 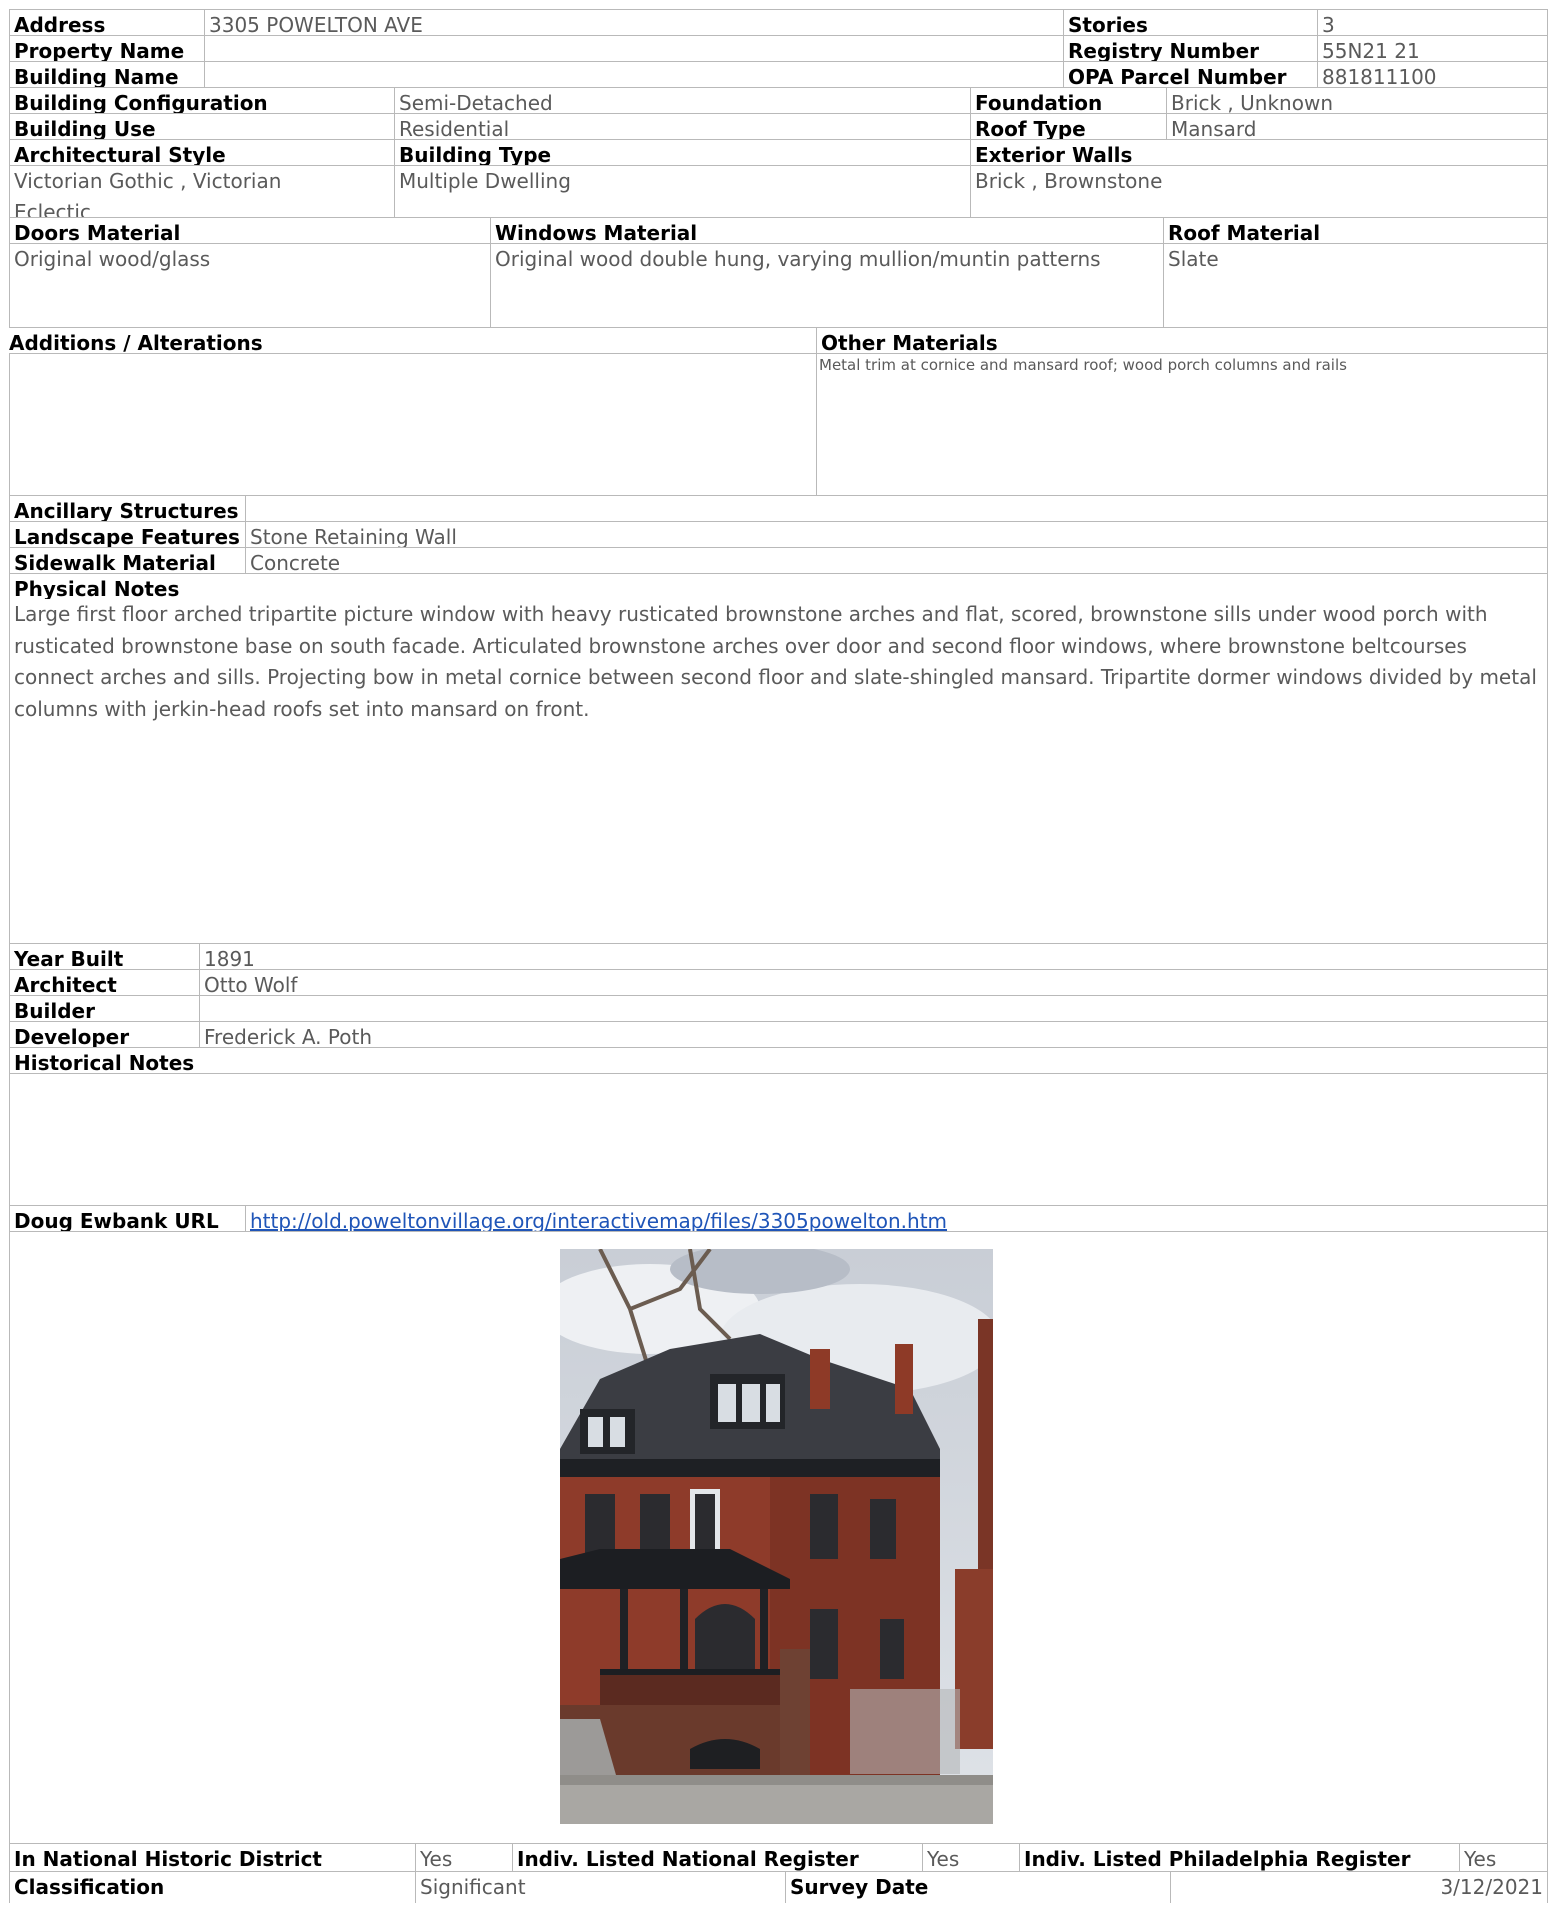 What do you see at coordinates (596, 232) in the screenshot?
I see `windows-material-label: Windows Material` at bounding box center [596, 232].